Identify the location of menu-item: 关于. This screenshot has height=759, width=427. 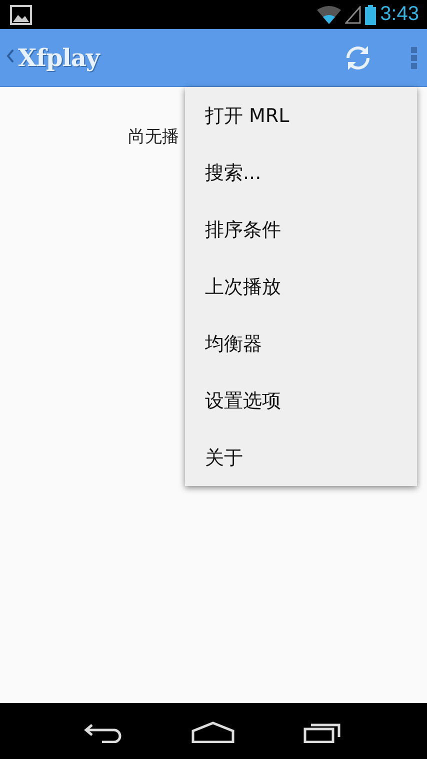
(301, 457).